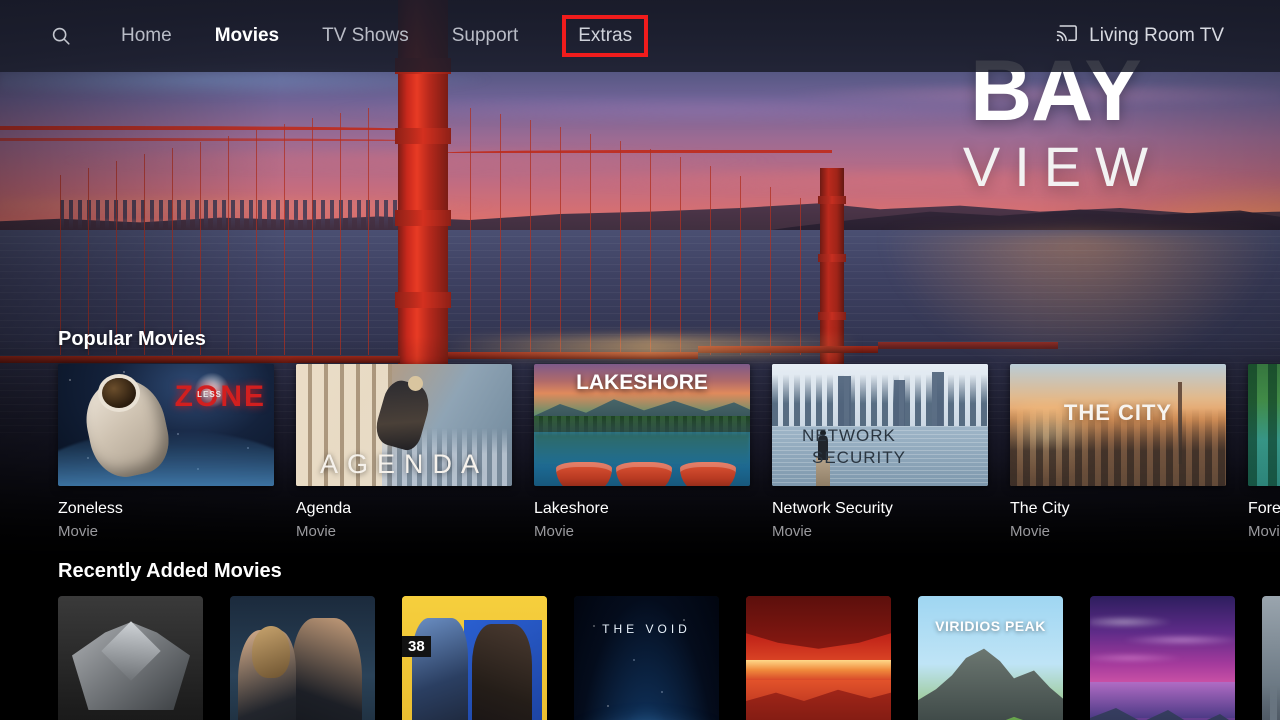 The image size is (1280, 720). I want to click on movie-card-origins: ORIGINS, so click(1162, 658).